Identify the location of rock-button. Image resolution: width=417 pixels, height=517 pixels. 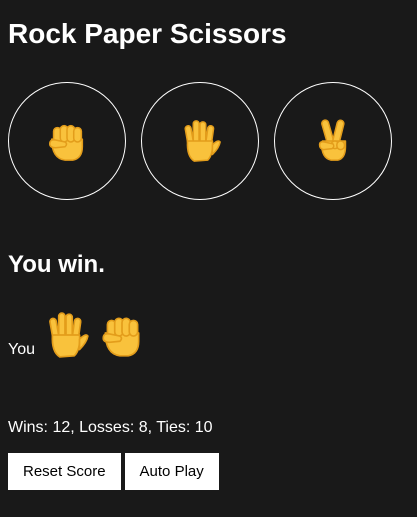
(67, 141).